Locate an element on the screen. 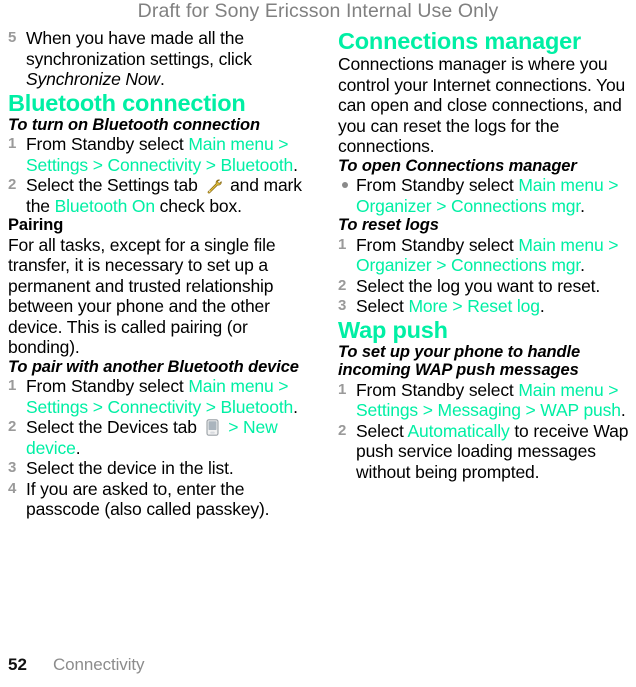 The height and width of the screenshot is (687, 636). task-title-reset-logs: To reset logs is located at coordinates (388, 225).